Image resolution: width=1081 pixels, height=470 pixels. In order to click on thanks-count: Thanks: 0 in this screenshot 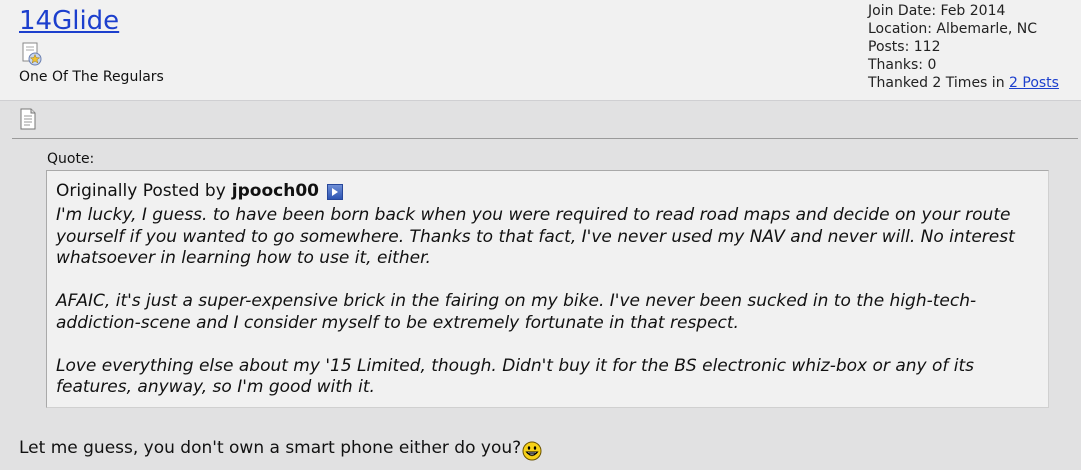, I will do `click(902, 65)`.